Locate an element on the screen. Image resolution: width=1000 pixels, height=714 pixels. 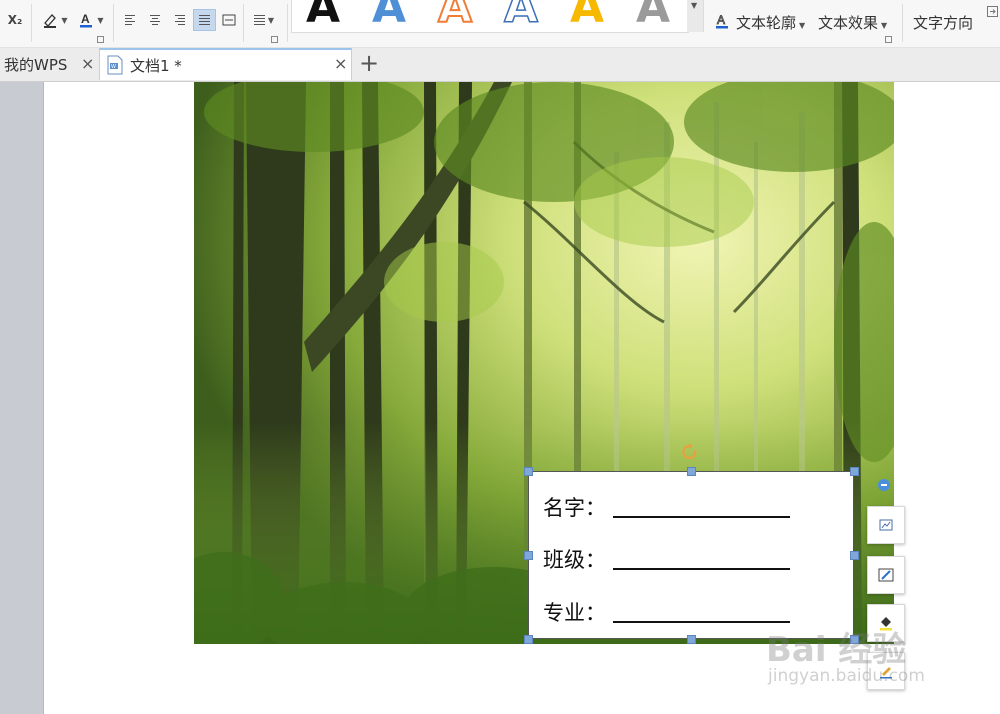
paragraph-dialog-launcher-icon is located at coordinates (274, 39).